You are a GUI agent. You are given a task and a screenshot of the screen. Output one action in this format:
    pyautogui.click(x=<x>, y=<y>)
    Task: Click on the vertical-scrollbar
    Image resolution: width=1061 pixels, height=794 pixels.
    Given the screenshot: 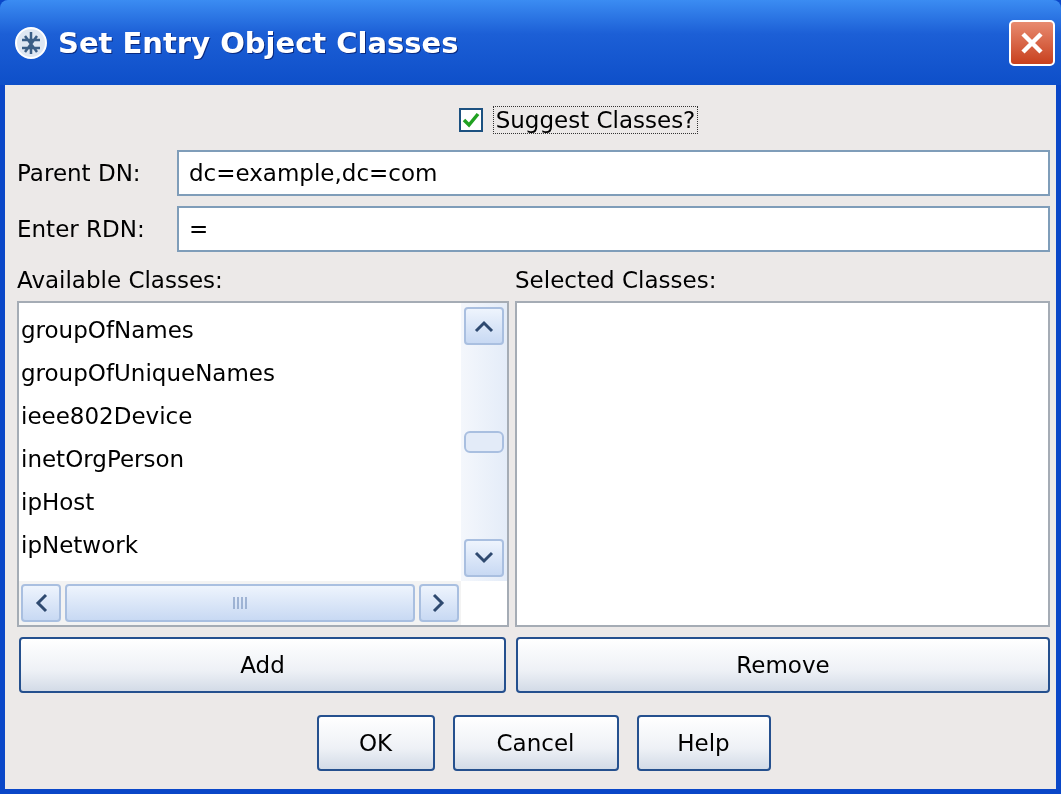 What is the action you would take?
    pyautogui.click(x=484, y=442)
    